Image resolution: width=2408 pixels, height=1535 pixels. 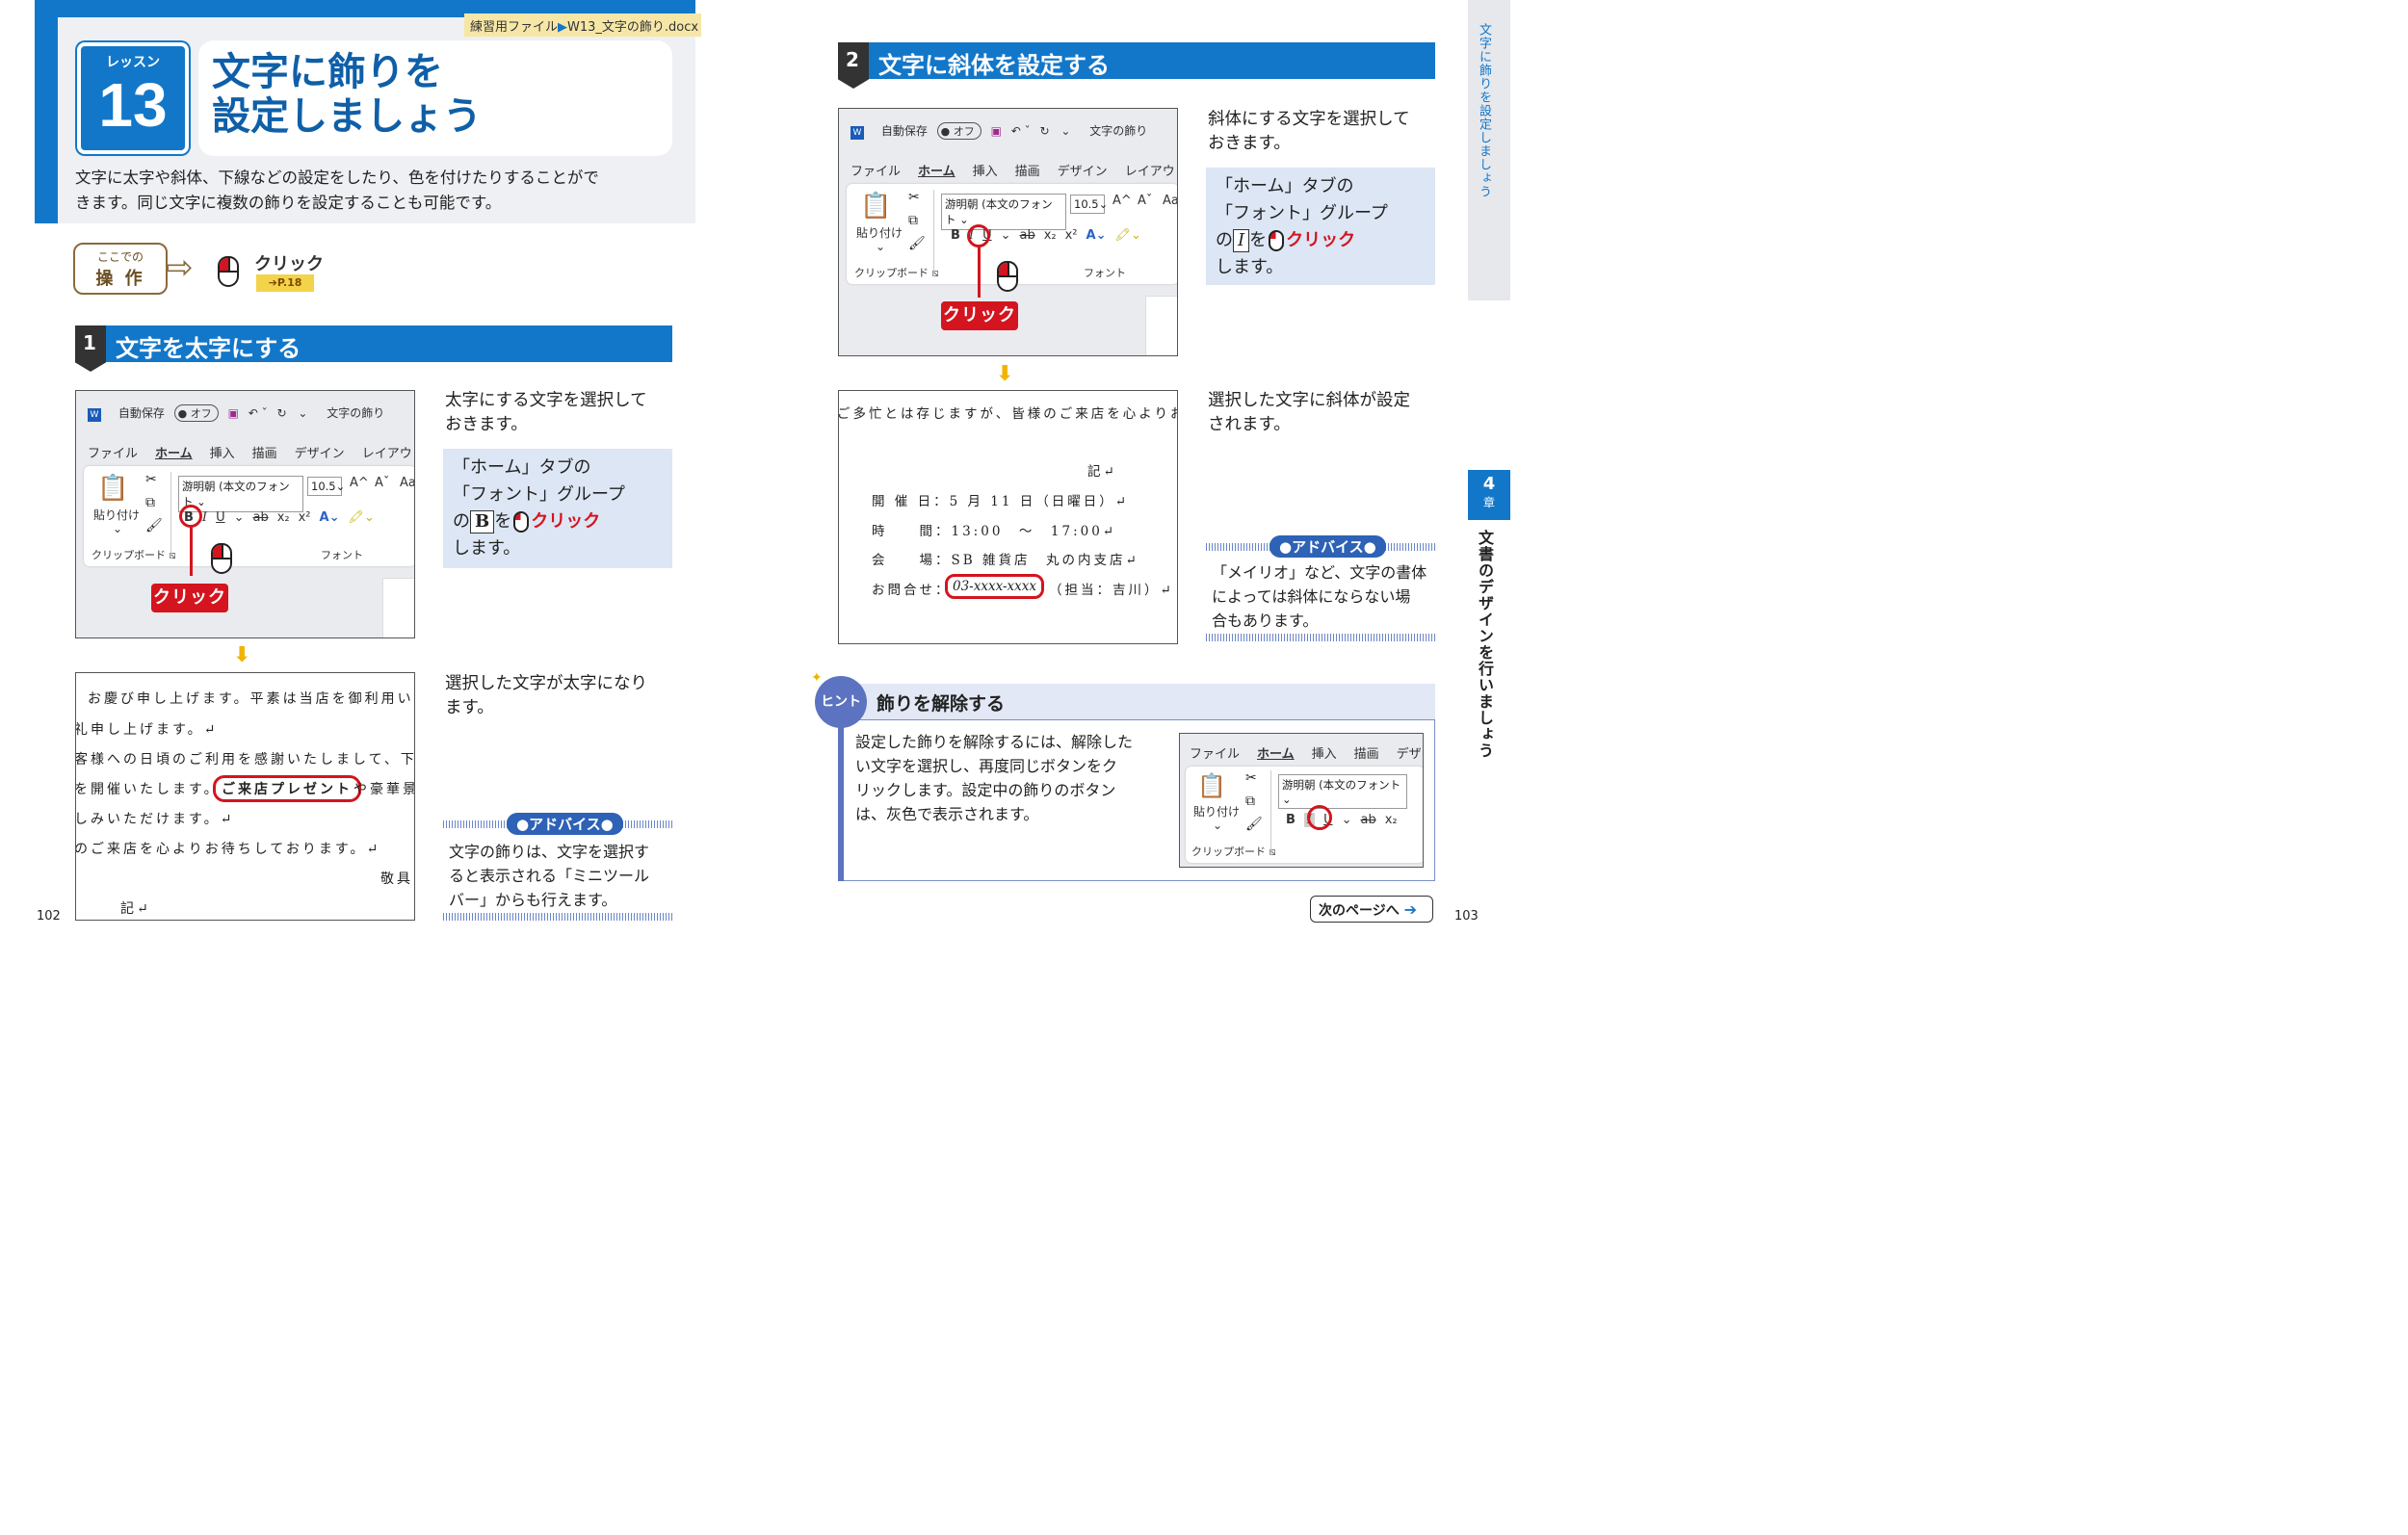 What do you see at coordinates (1302, 213) in the screenshot?
I see `step2-box-line2: 「フォント」グループ` at bounding box center [1302, 213].